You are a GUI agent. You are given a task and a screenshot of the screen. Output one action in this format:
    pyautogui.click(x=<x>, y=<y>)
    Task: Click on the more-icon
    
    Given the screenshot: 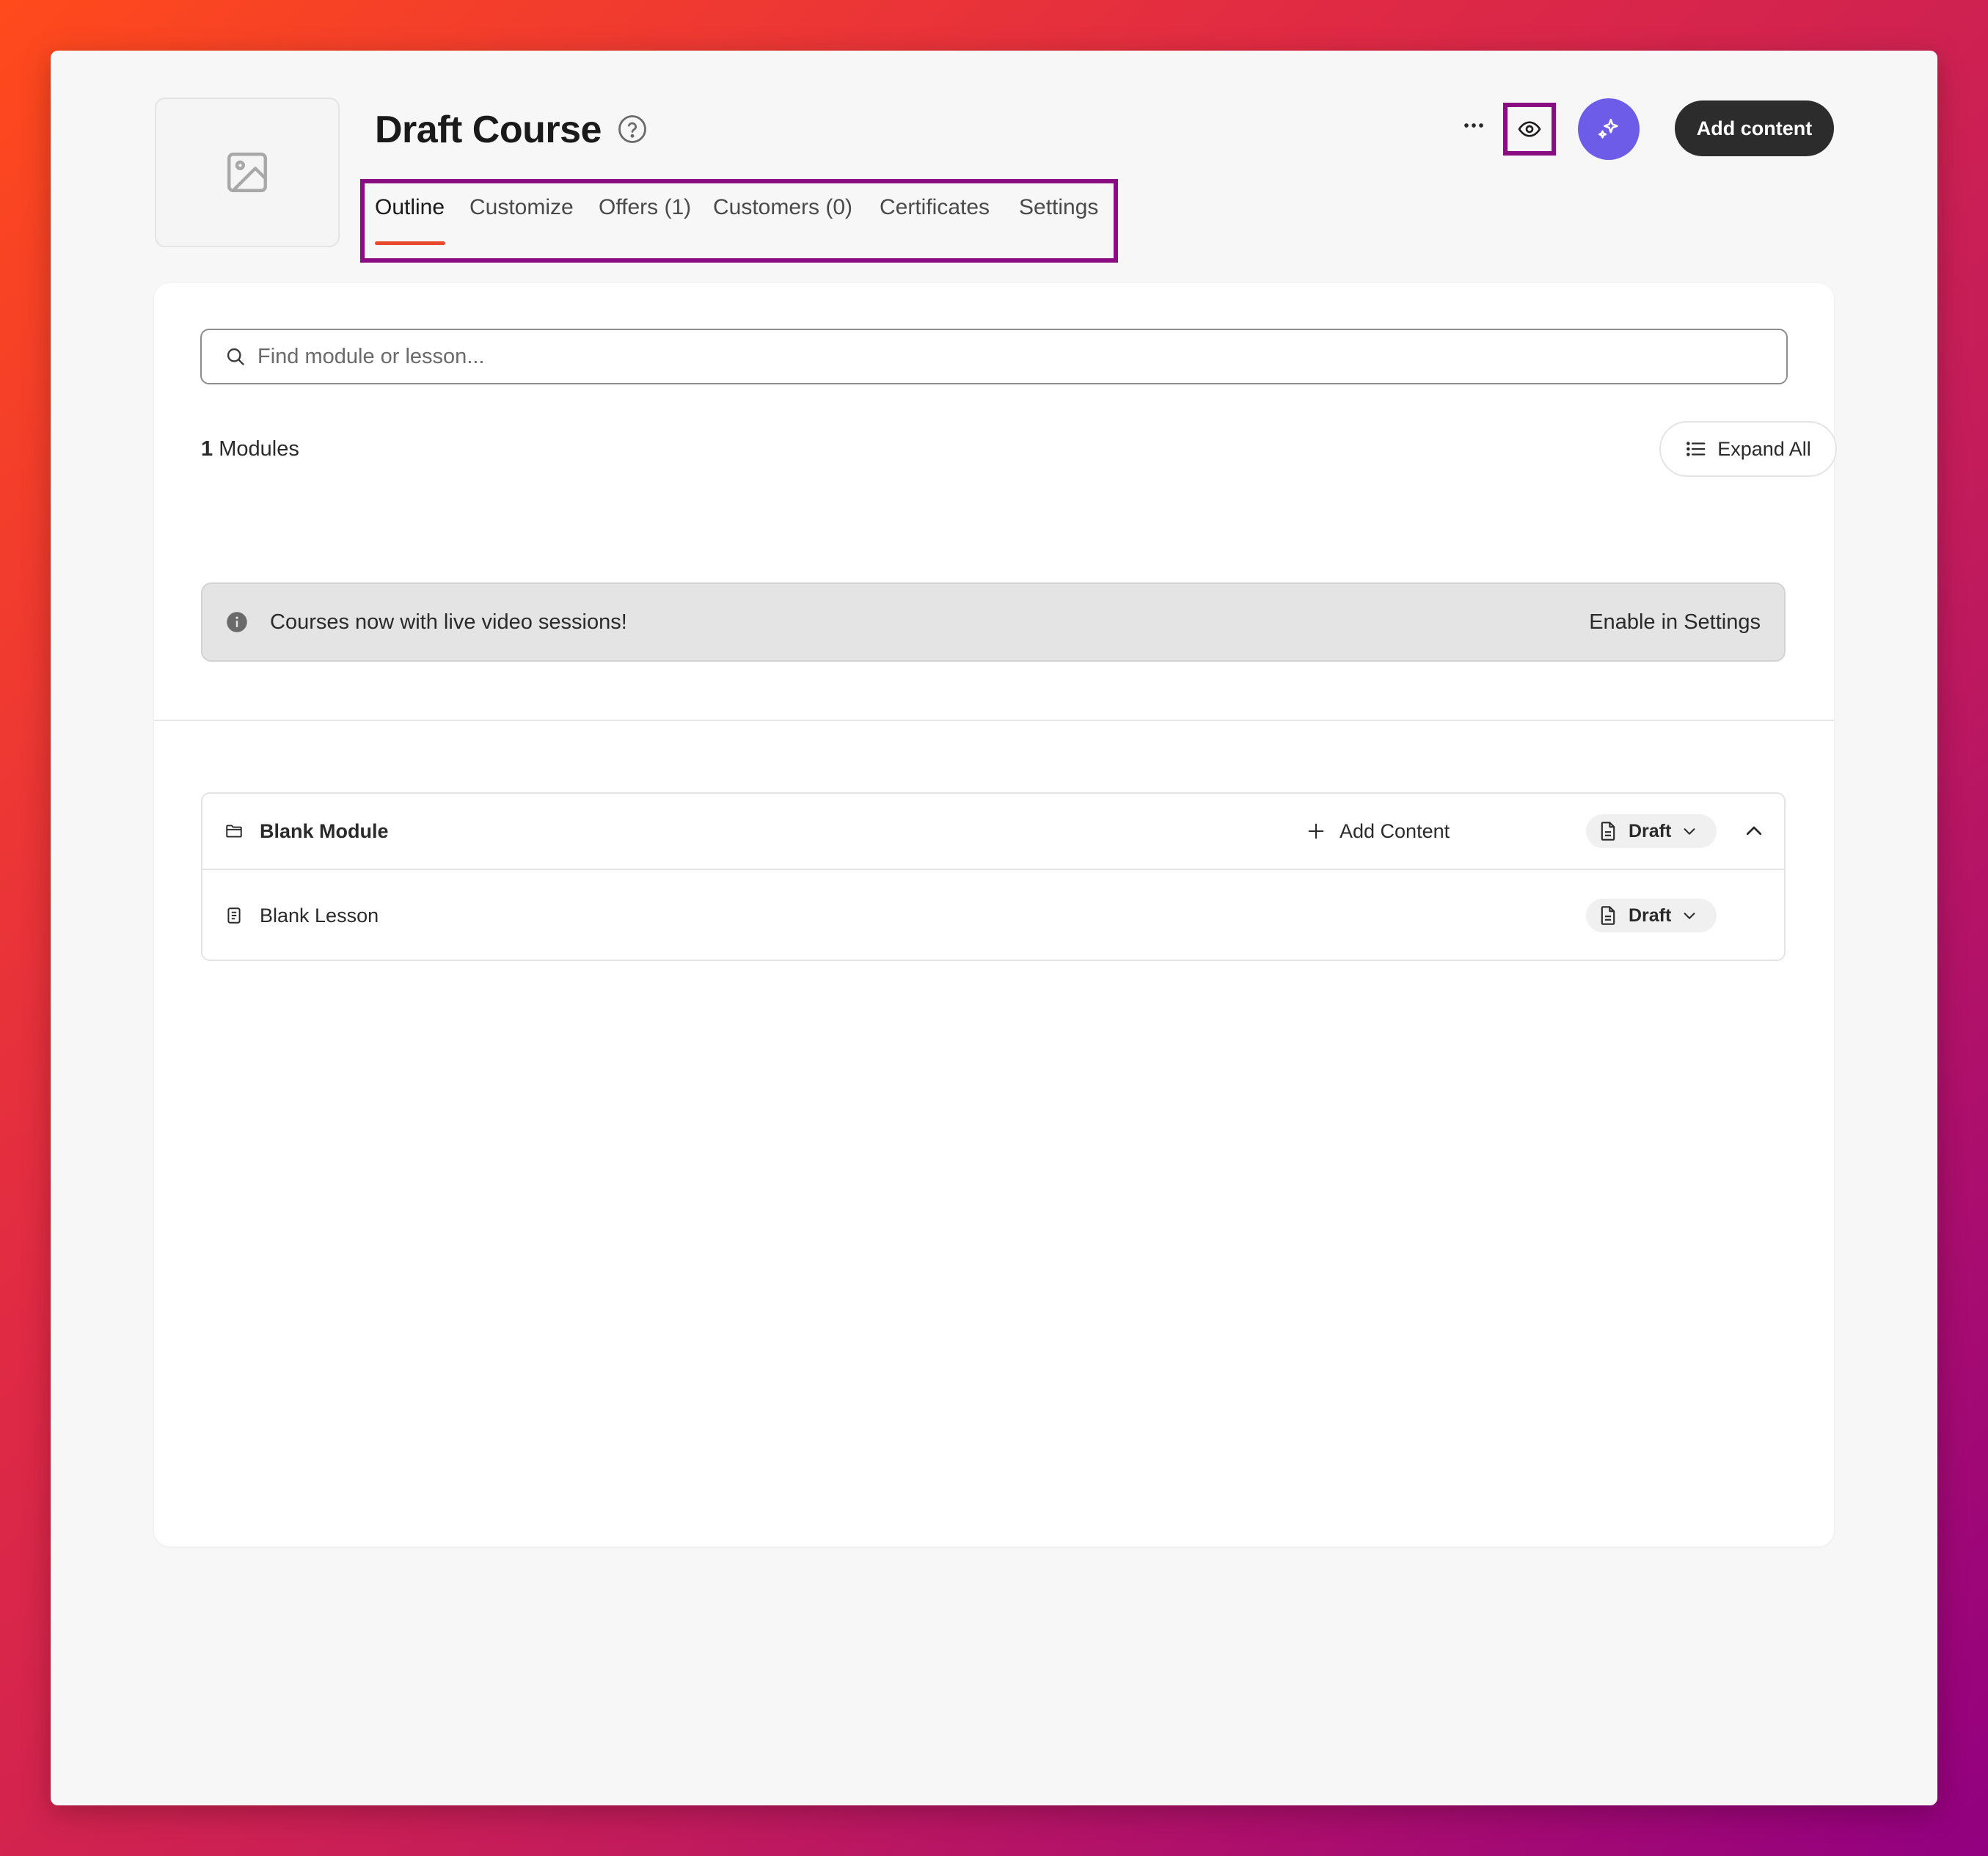 What is the action you would take?
    pyautogui.click(x=1473, y=125)
    